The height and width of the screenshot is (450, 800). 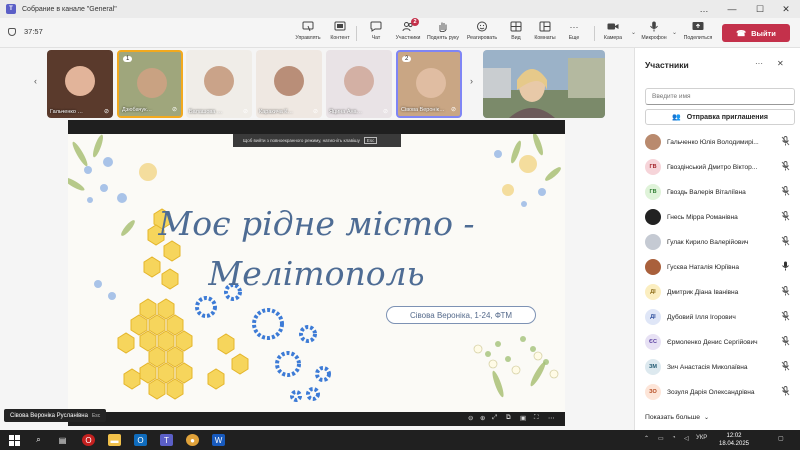 What do you see at coordinates (734, 436) in the screenshot?
I see `clock-time: 12:02` at bounding box center [734, 436].